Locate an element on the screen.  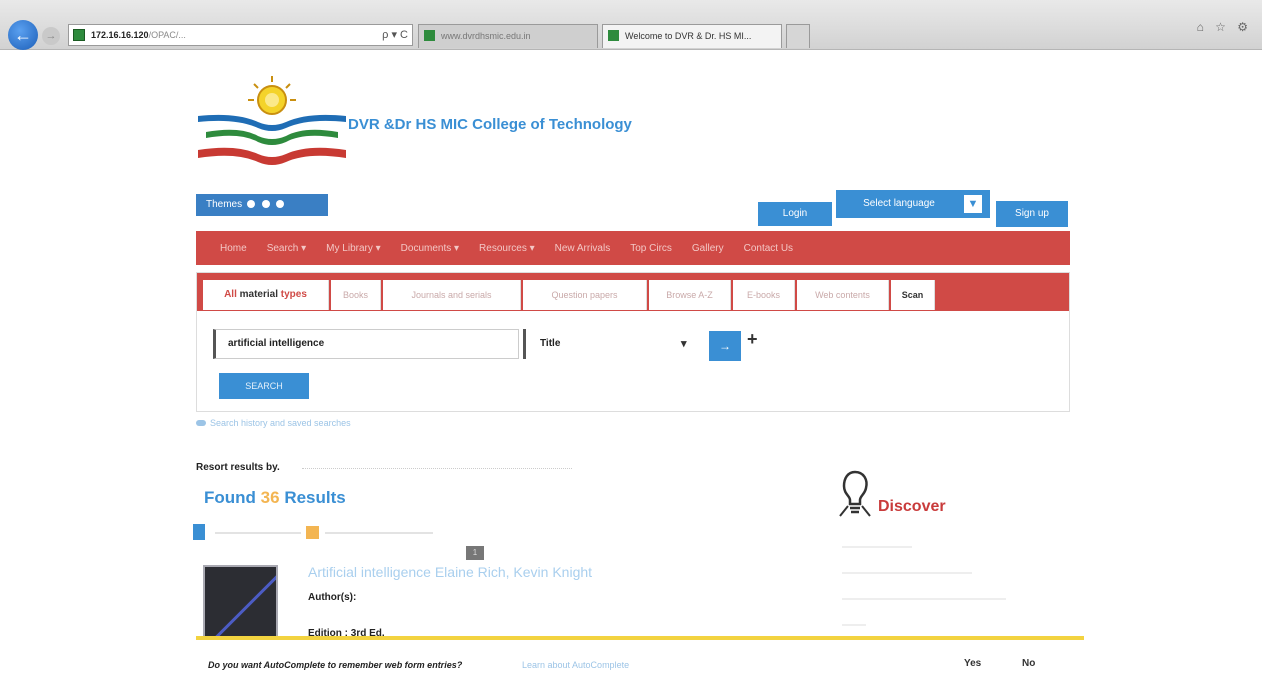
browser-tab-college-site: www.dvrdhsmic.edu.in is located at coordinates (508, 36).